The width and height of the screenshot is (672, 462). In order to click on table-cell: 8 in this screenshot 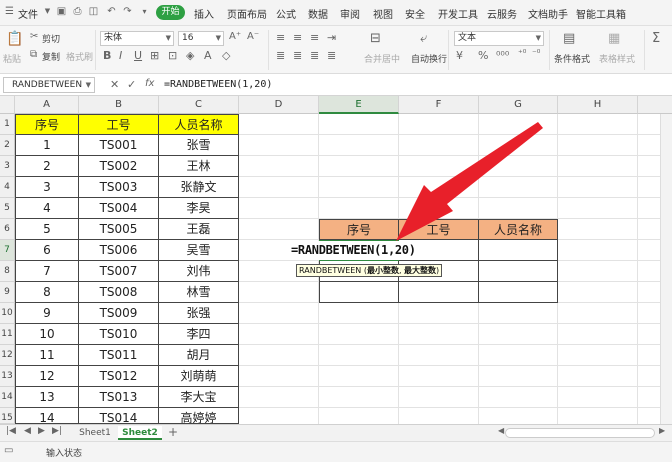, I will do `click(47, 292)`.